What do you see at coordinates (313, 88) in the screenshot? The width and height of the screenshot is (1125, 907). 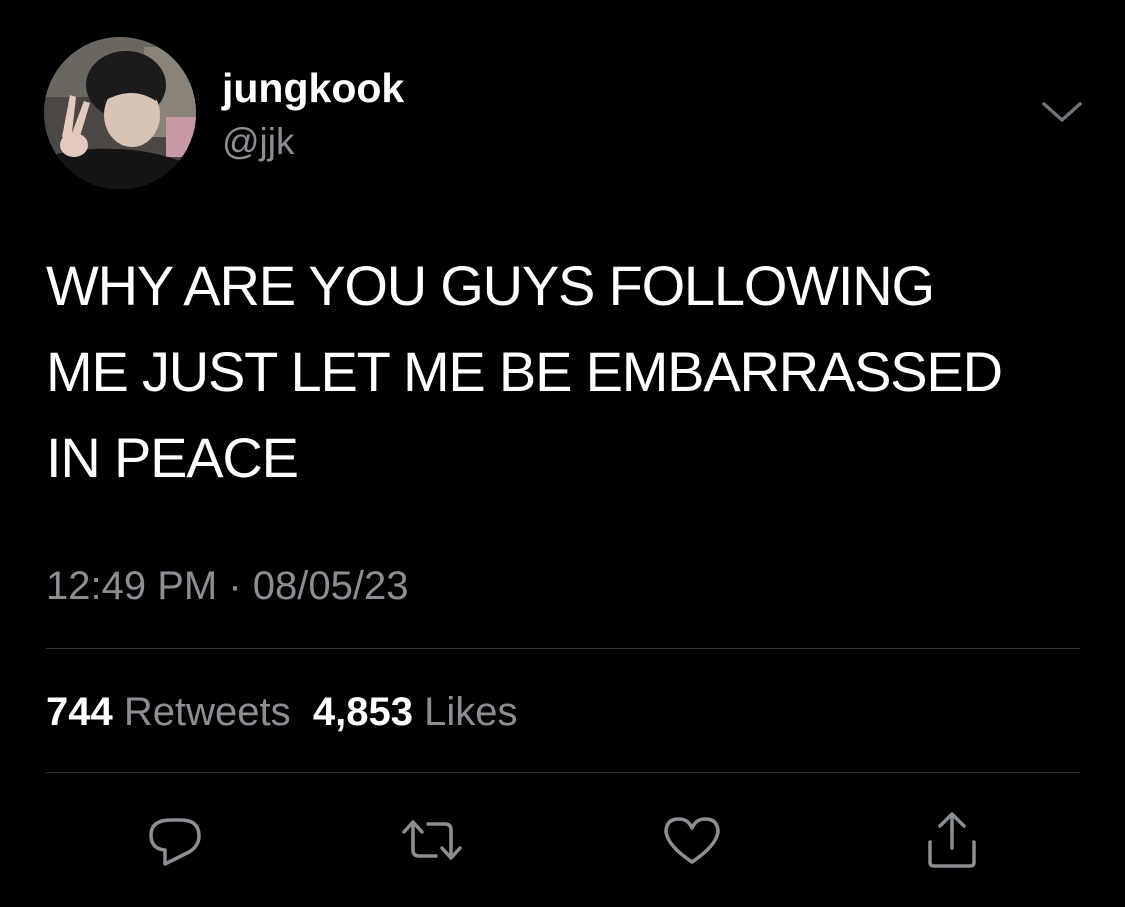 I see `display-name: jungkook` at bounding box center [313, 88].